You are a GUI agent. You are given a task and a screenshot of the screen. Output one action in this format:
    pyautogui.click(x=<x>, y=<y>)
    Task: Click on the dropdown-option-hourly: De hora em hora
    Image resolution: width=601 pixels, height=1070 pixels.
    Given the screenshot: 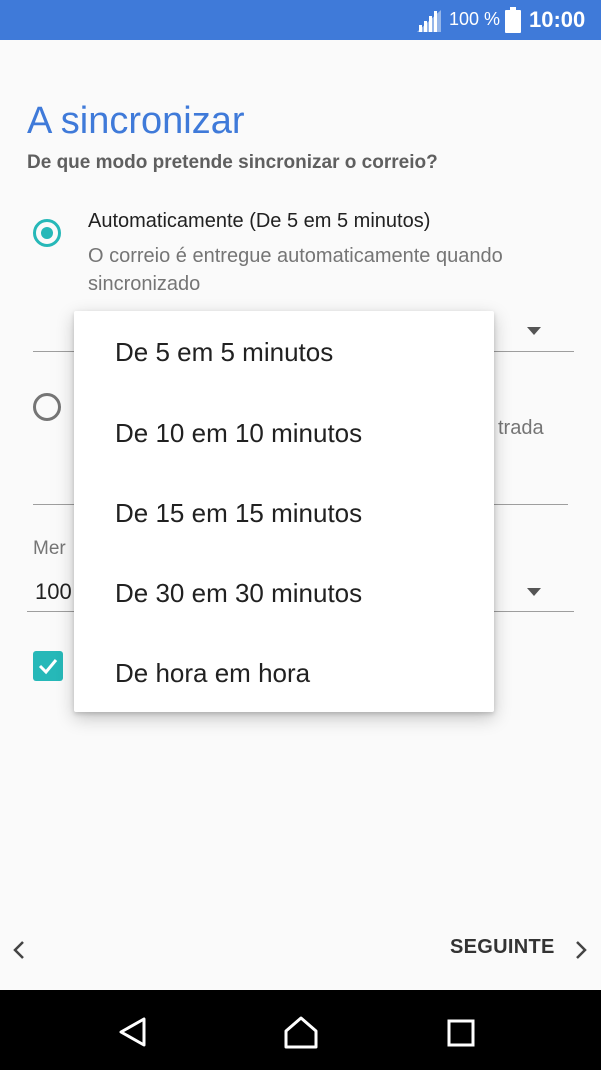 What is the action you would take?
    pyautogui.click(x=284, y=673)
    